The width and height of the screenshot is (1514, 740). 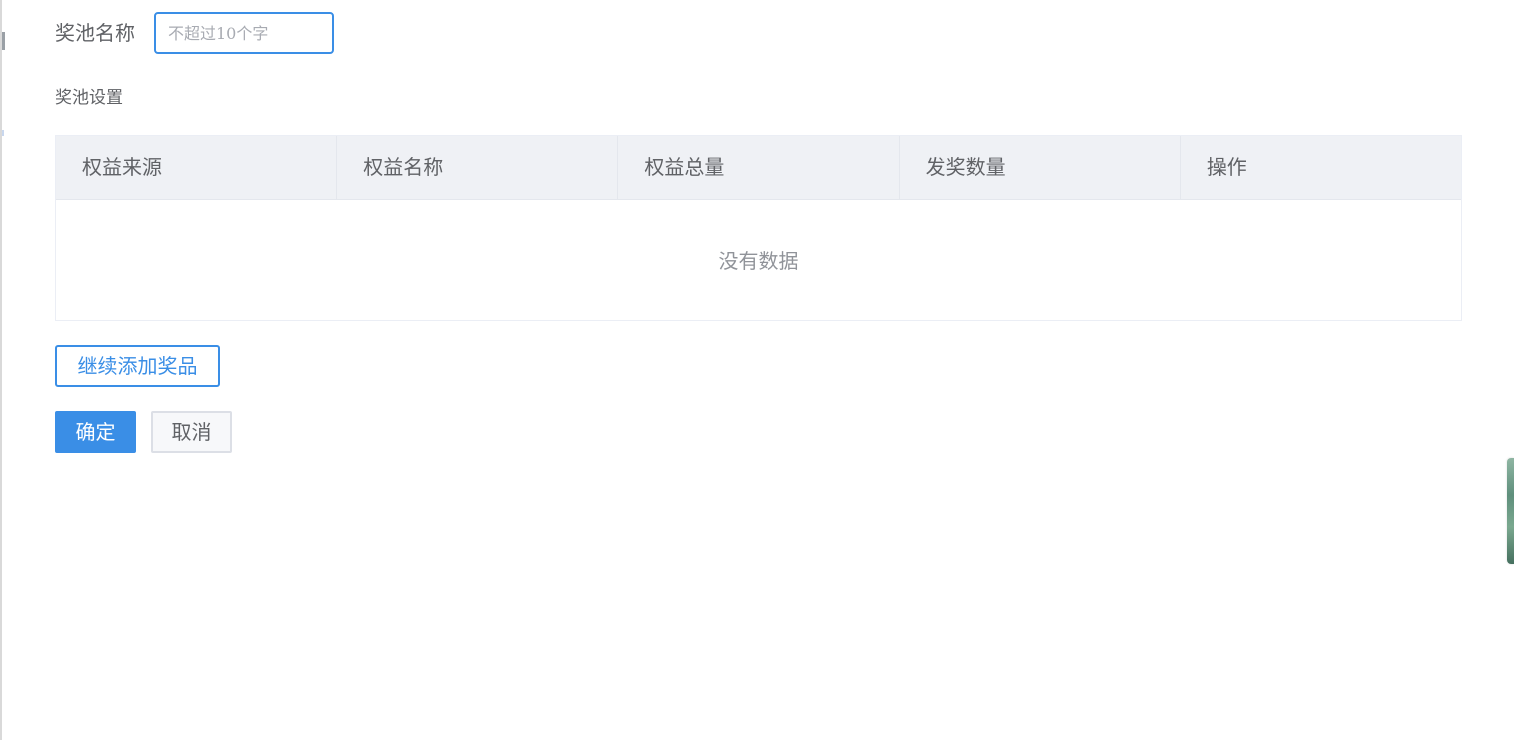 I want to click on pool-name-row: 奖池名称, so click(x=194, y=33).